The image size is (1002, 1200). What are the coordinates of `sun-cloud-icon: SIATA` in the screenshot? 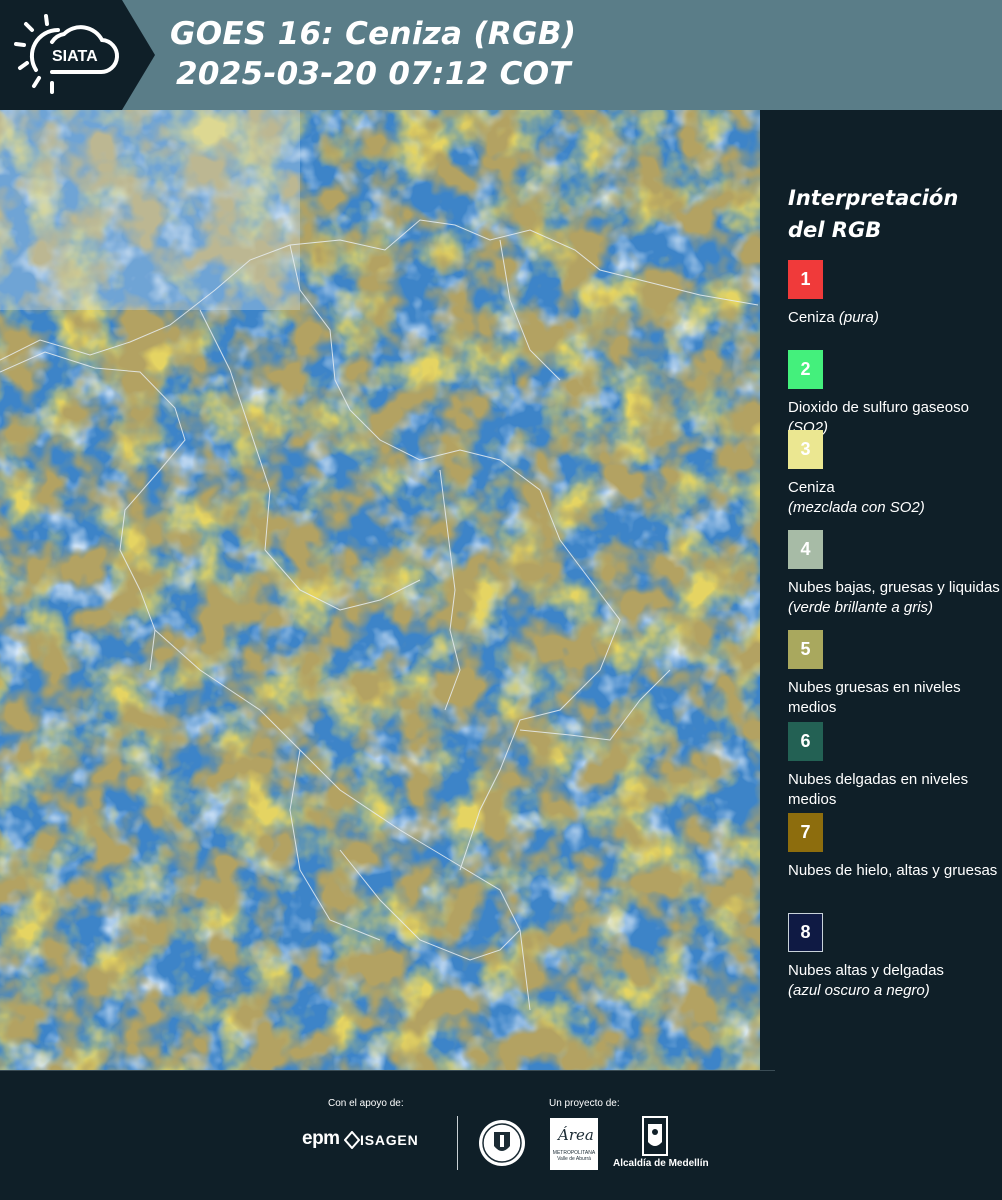 It's located at (66, 54).